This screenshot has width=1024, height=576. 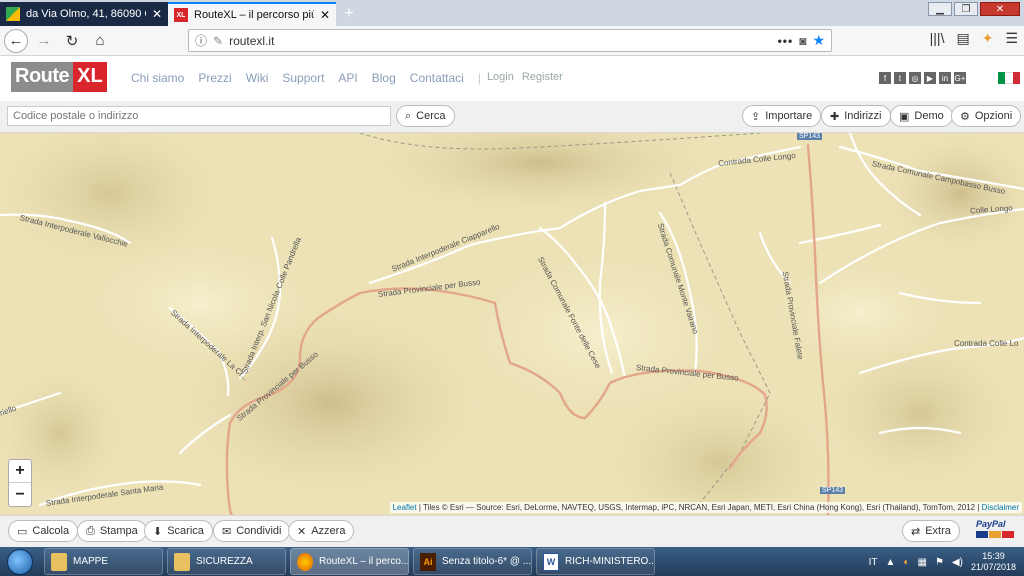 I want to click on register-link: Register, so click(x=542, y=78).